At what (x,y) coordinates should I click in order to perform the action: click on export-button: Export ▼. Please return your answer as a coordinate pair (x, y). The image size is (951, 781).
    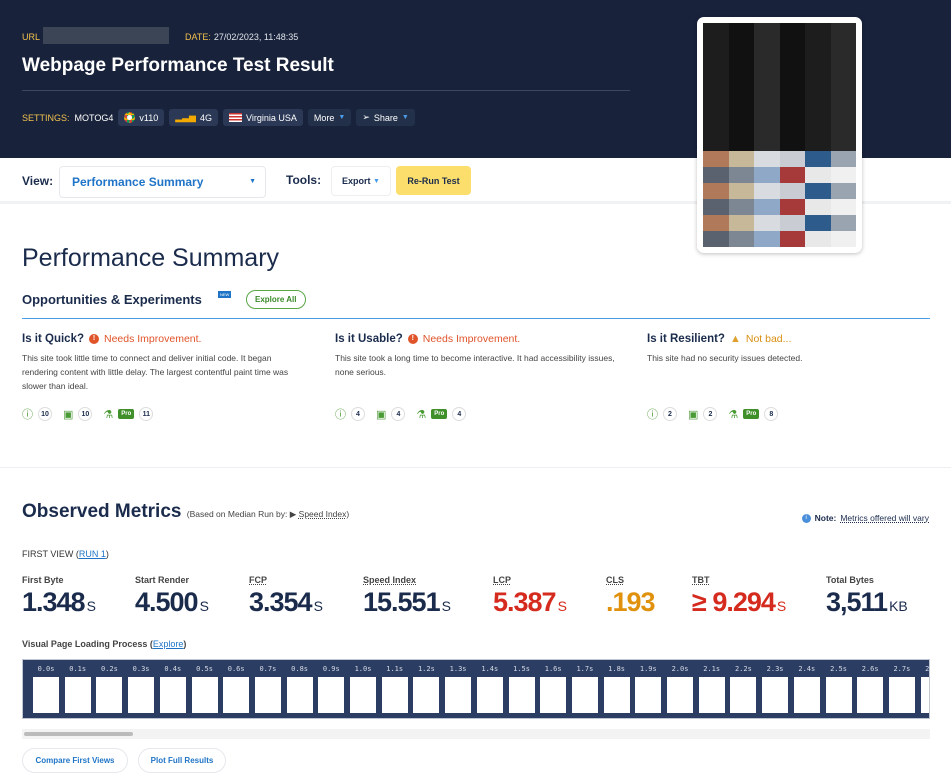
    Looking at the image, I should click on (361, 181).